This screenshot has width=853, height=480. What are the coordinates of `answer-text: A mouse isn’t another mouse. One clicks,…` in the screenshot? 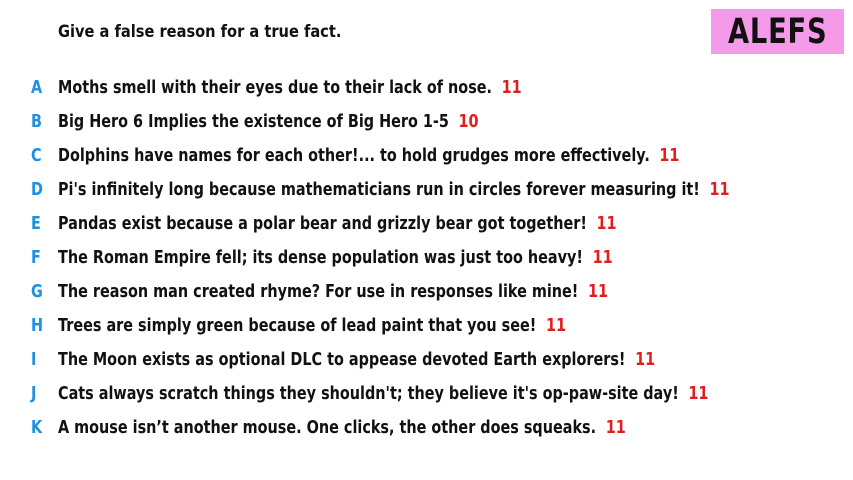 It's located at (327, 428).